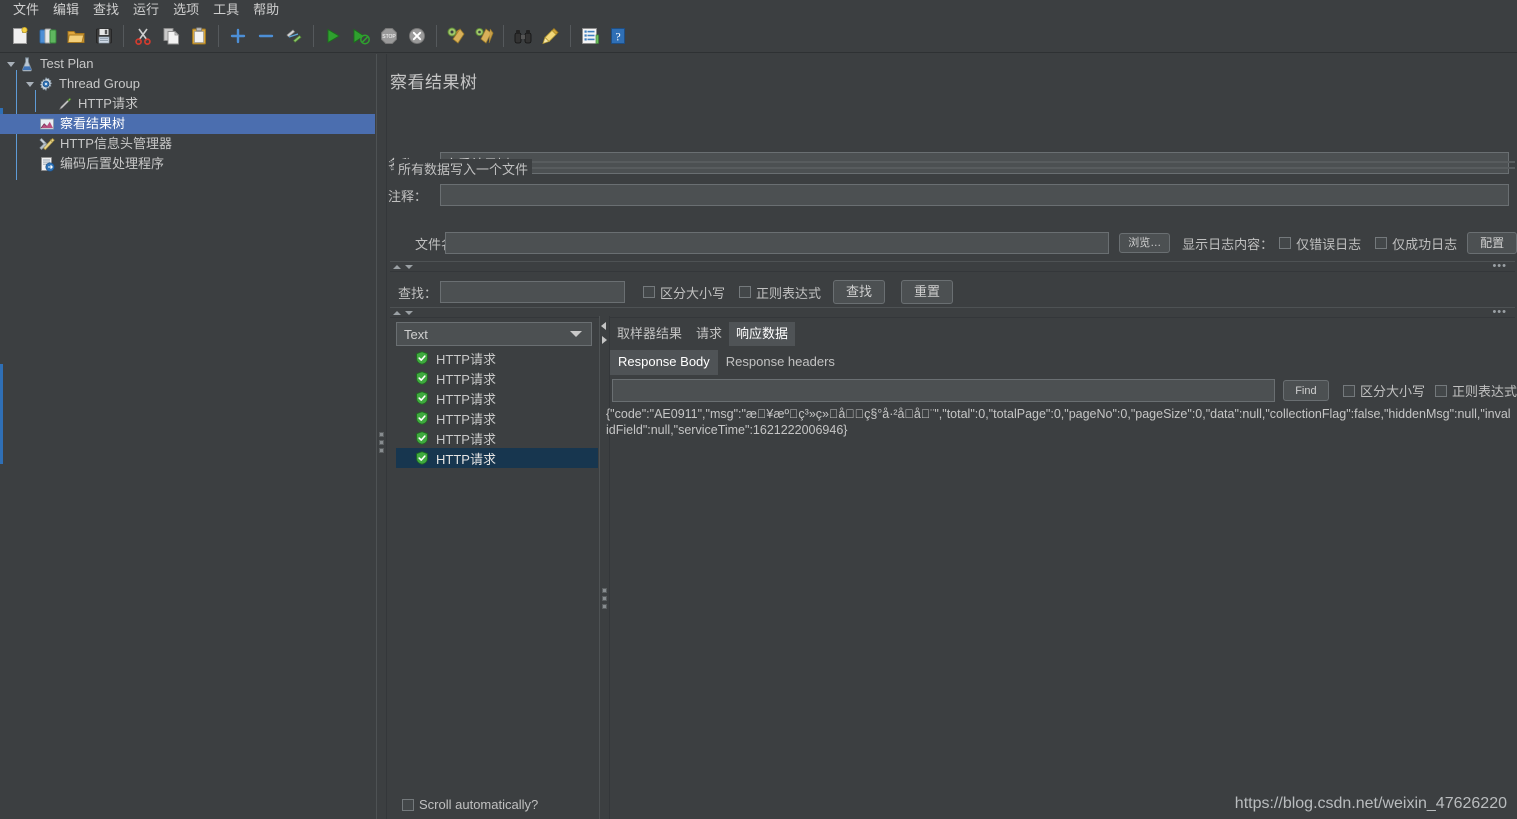 The width and height of the screenshot is (1517, 819). What do you see at coordinates (1320, 243) in the screenshot?
I see `errors-only-checkbox: 仅错误日志` at bounding box center [1320, 243].